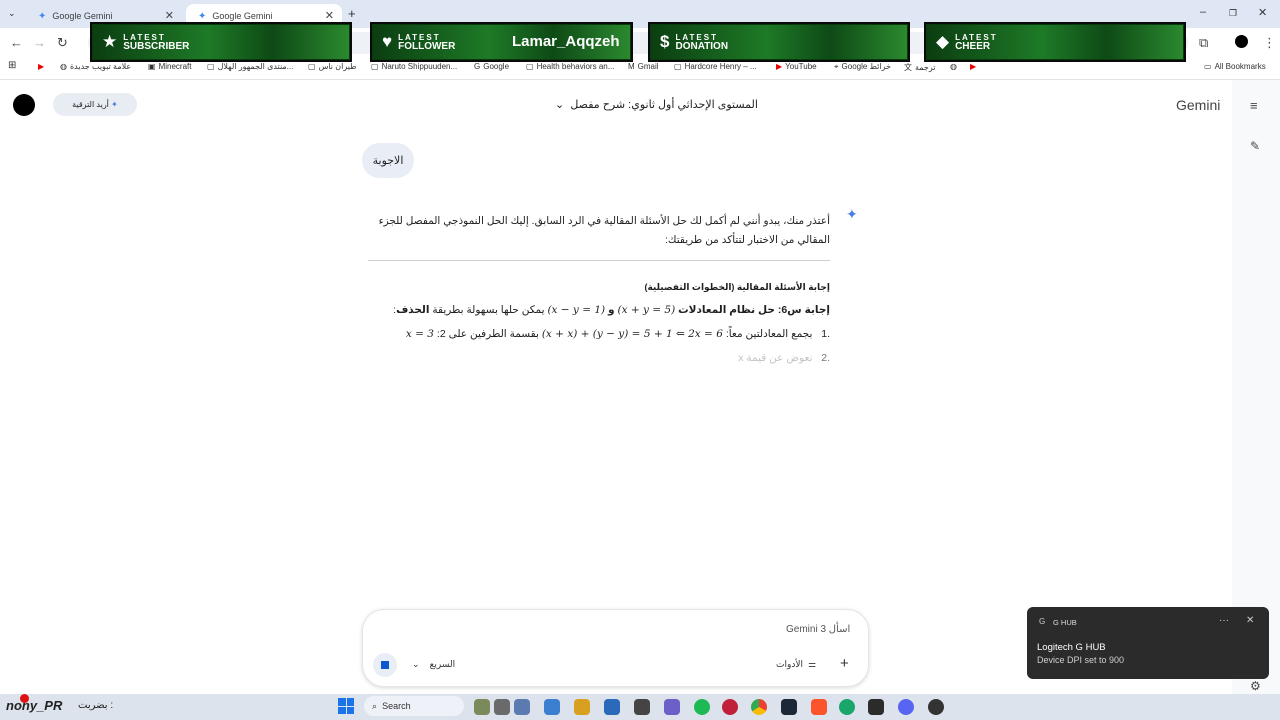 The image size is (1280, 720). I want to click on side-panel, so click(1256, 387).